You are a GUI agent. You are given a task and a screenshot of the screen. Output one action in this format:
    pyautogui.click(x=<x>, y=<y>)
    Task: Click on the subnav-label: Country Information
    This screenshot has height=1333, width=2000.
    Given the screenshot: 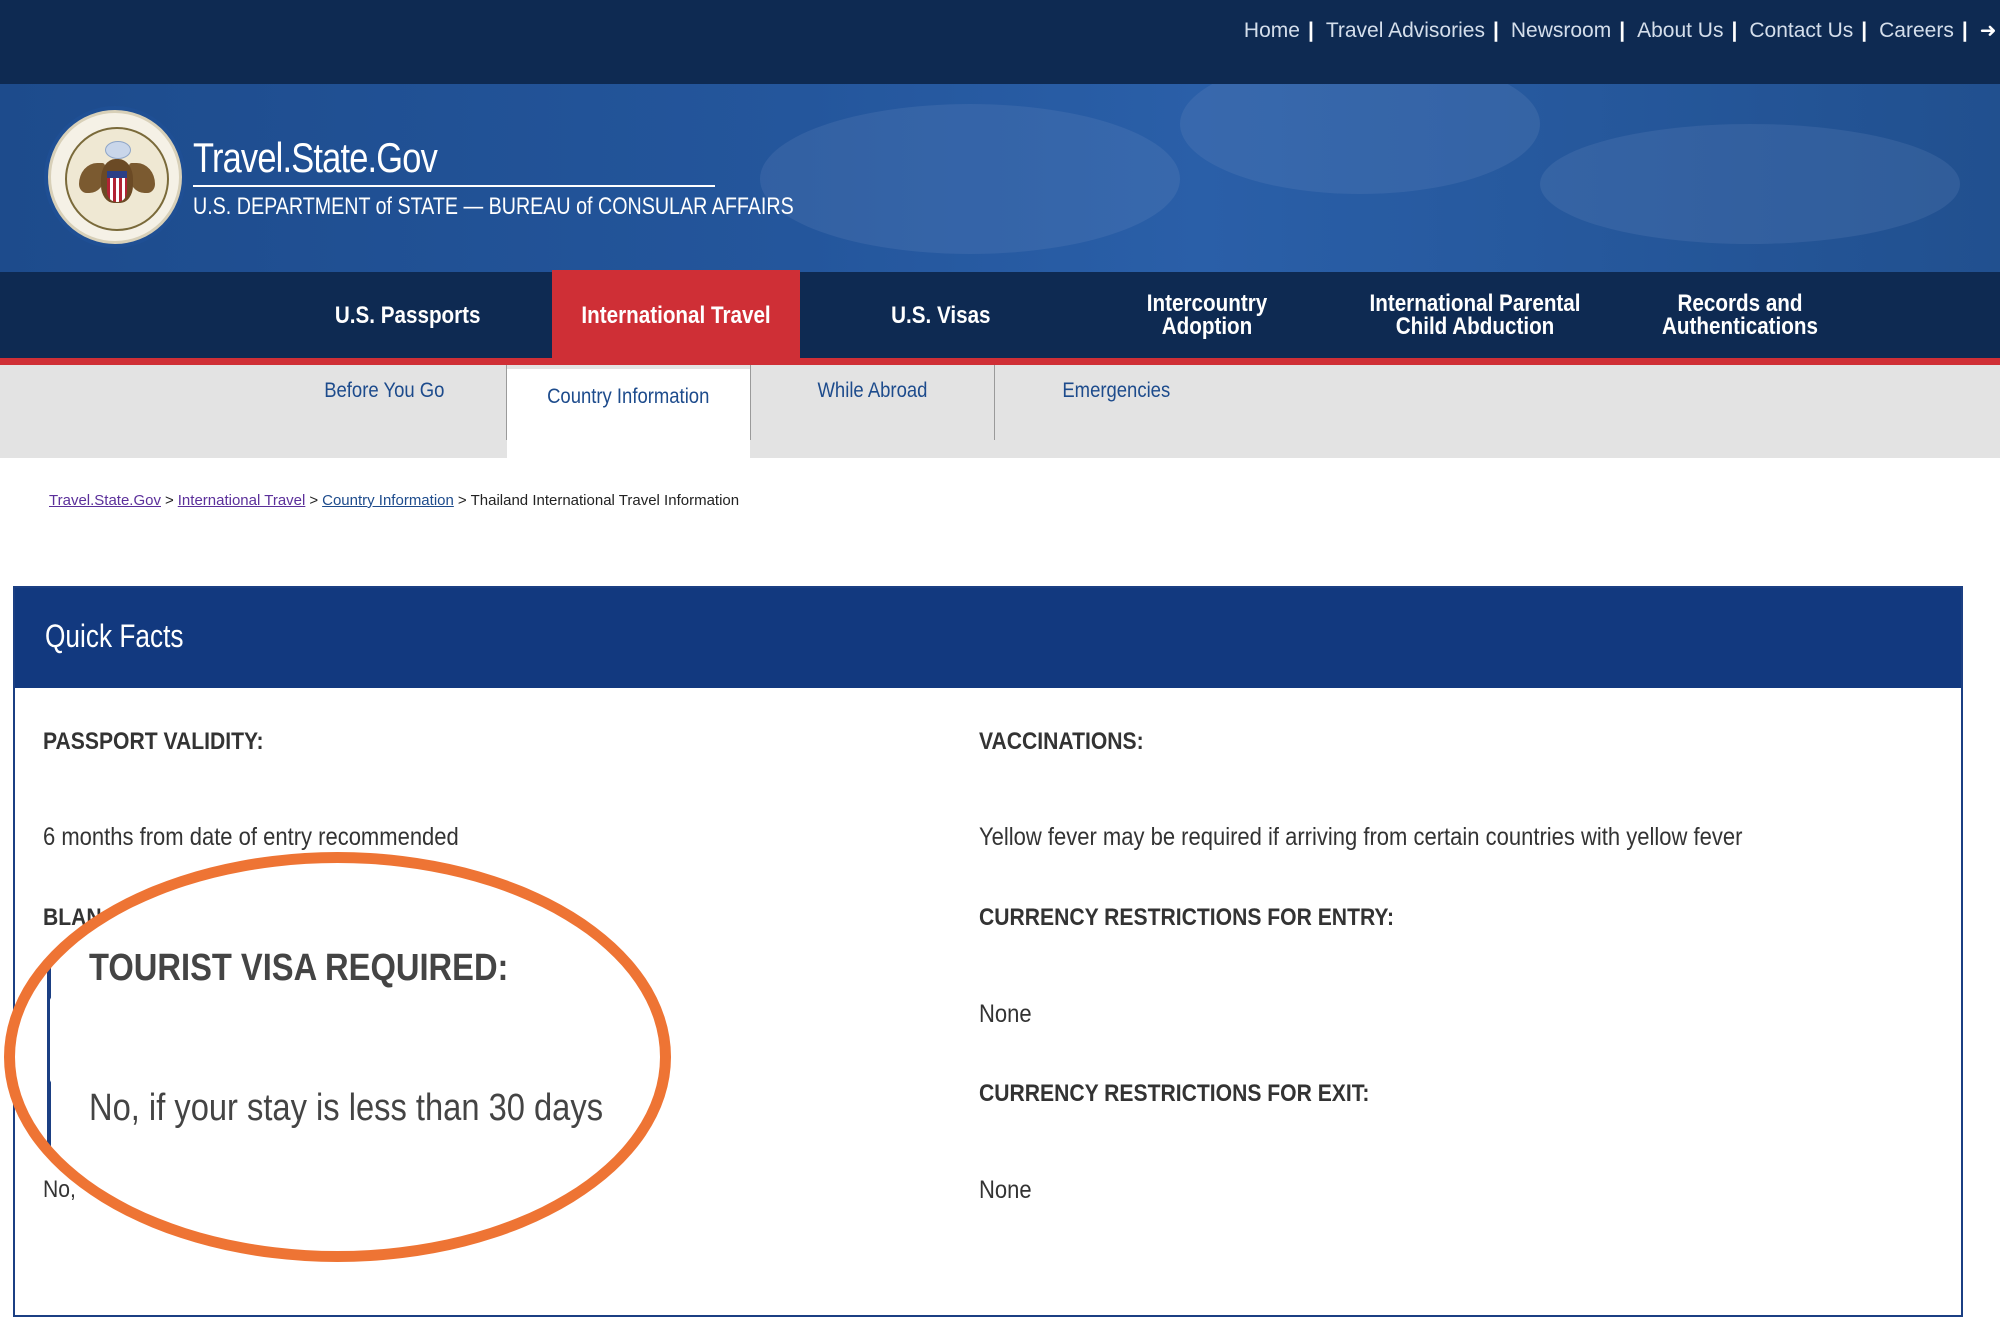 What is the action you would take?
    pyautogui.click(x=628, y=396)
    